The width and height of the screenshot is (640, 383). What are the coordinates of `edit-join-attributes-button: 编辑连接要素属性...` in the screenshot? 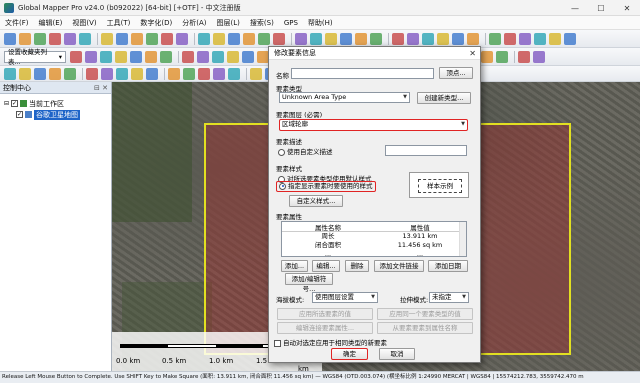 It's located at (325, 328).